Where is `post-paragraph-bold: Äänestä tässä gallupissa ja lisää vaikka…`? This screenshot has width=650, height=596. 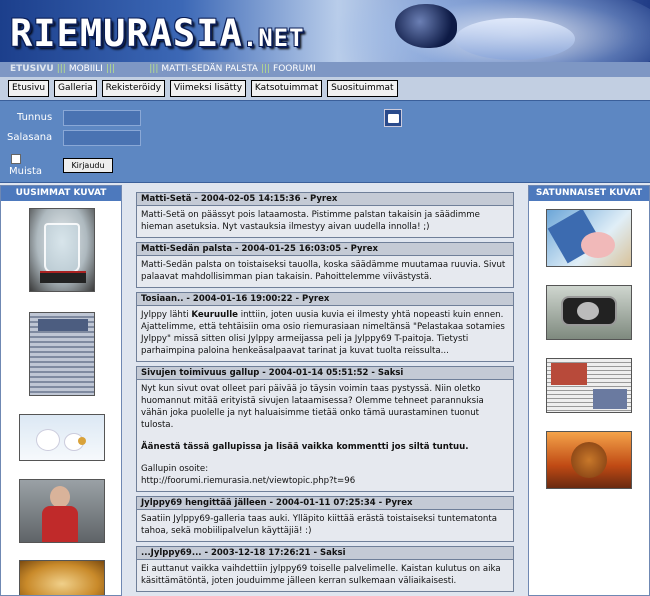
post-paragraph-bold: Äänestä tässä gallupissa ja lisää vaikka… is located at coordinates (305, 447).